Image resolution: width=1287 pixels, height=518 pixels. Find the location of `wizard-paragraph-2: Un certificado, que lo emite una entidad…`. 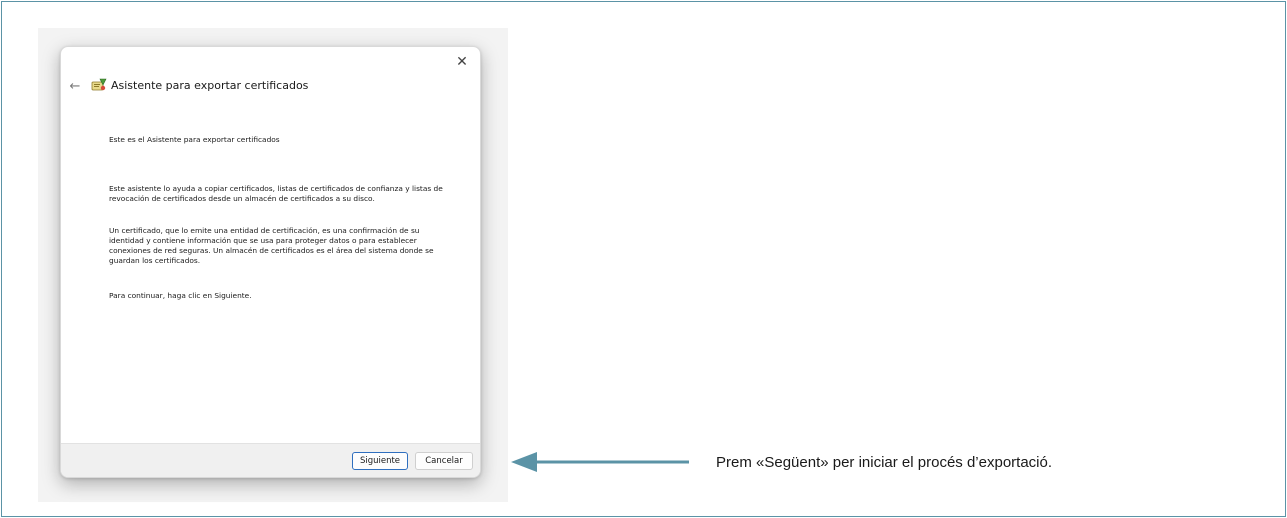

wizard-paragraph-2: Un certificado, que lo emite una entidad… is located at coordinates (271, 245).